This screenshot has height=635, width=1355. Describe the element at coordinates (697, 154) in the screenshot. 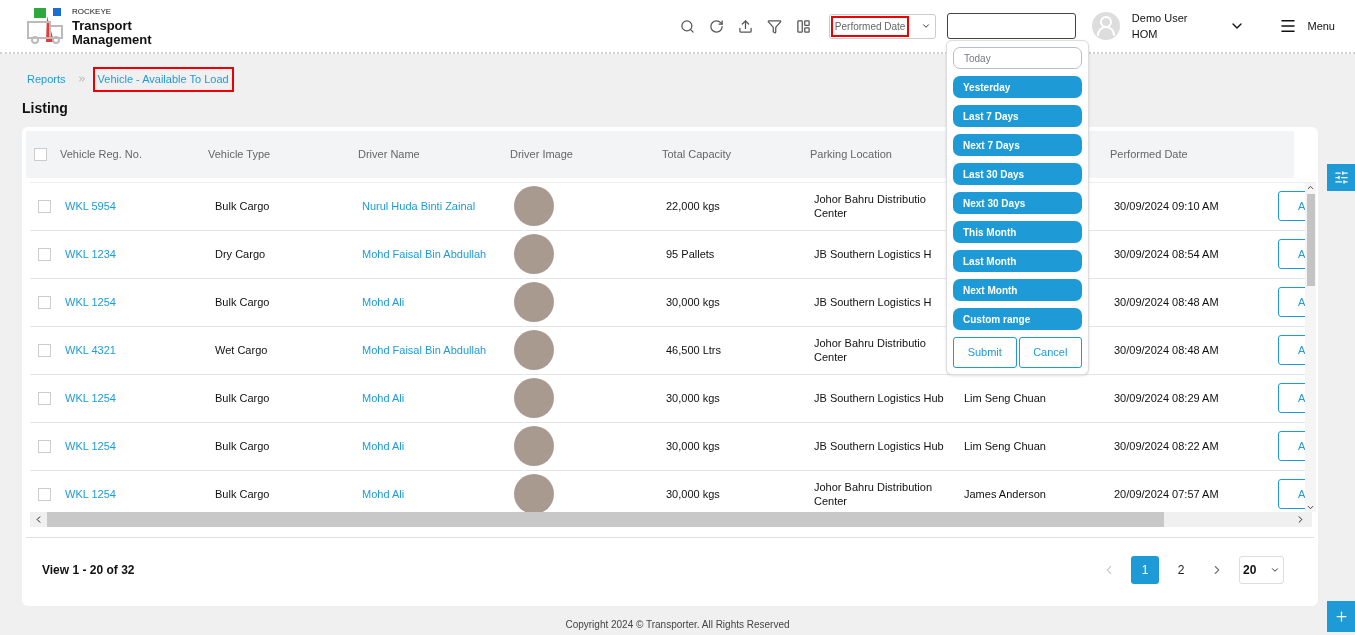

I see `column-header: Total Capacity` at that location.